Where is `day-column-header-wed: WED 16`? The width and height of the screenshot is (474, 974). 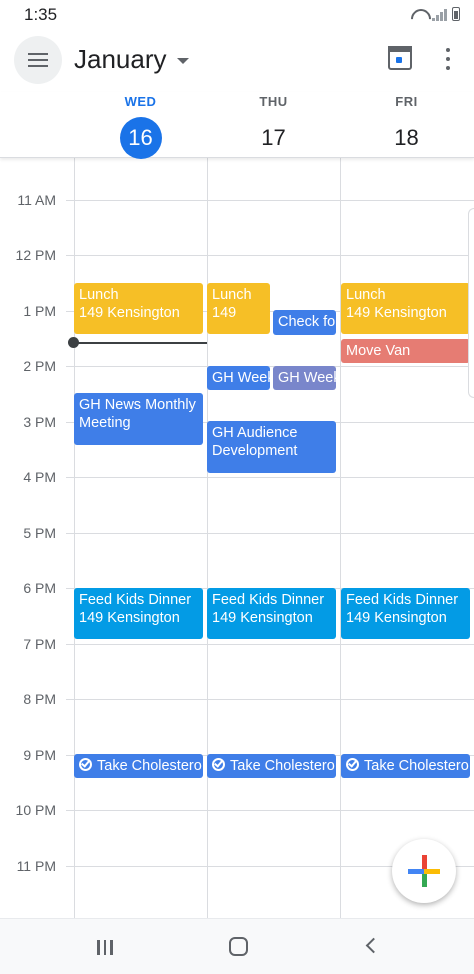
day-column-header-wed: WED 16 is located at coordinates (140, 125).